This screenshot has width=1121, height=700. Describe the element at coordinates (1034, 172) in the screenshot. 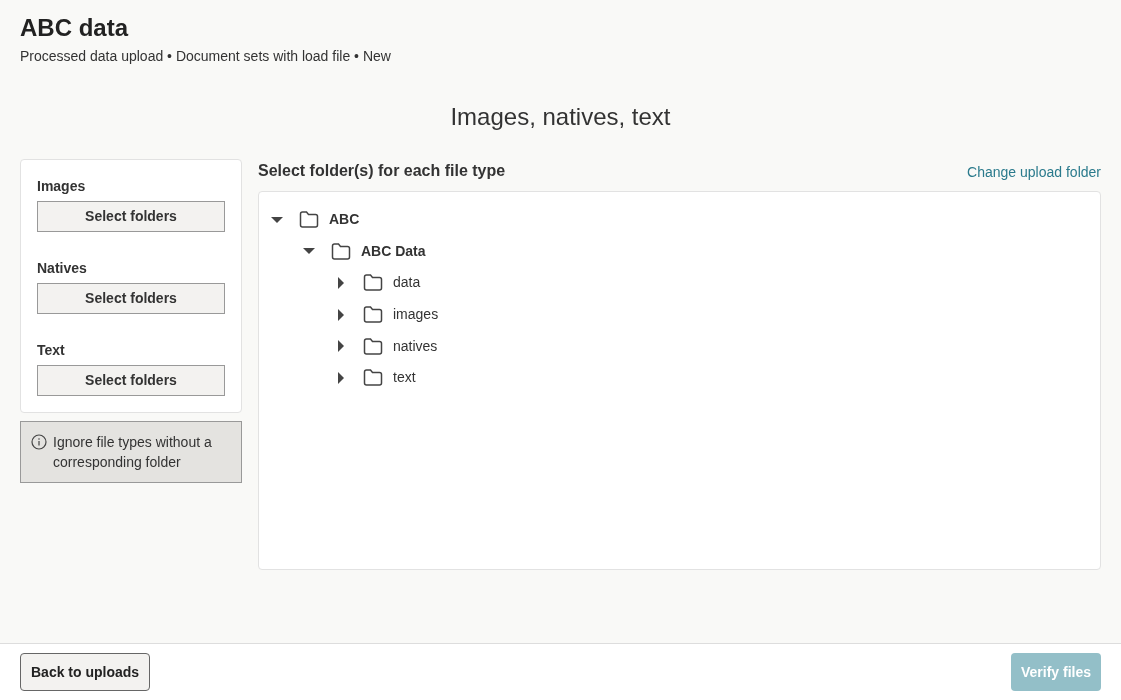

I see `change-upload-folder-link: Change upload folder` at that location.